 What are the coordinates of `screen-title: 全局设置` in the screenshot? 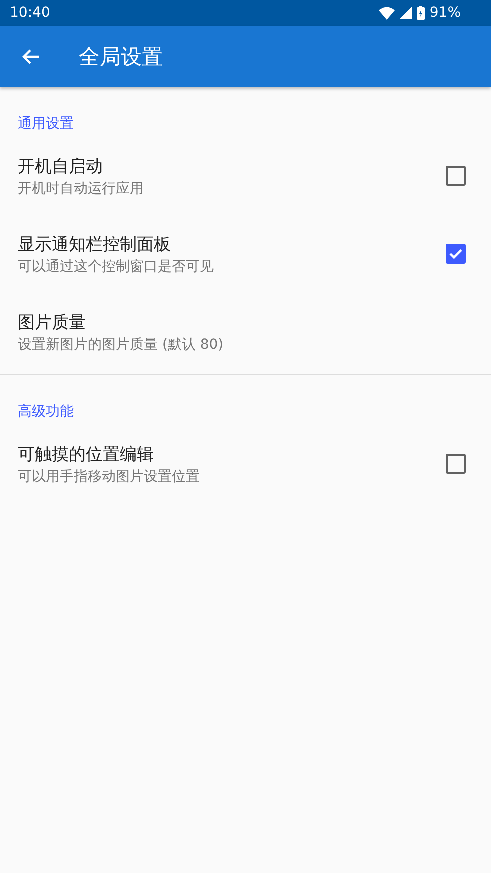 It's located at (121, 57).